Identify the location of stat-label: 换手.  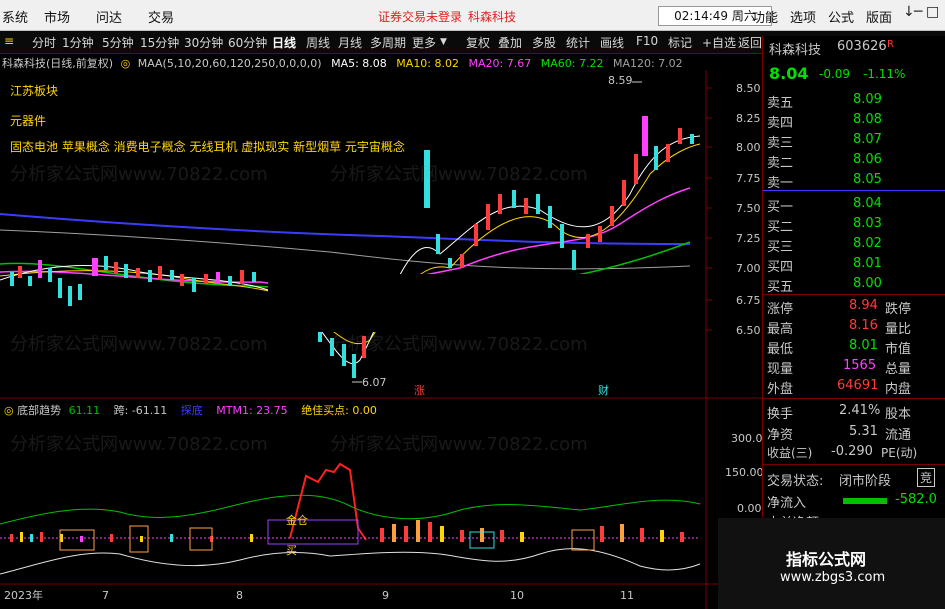
(780, 414).